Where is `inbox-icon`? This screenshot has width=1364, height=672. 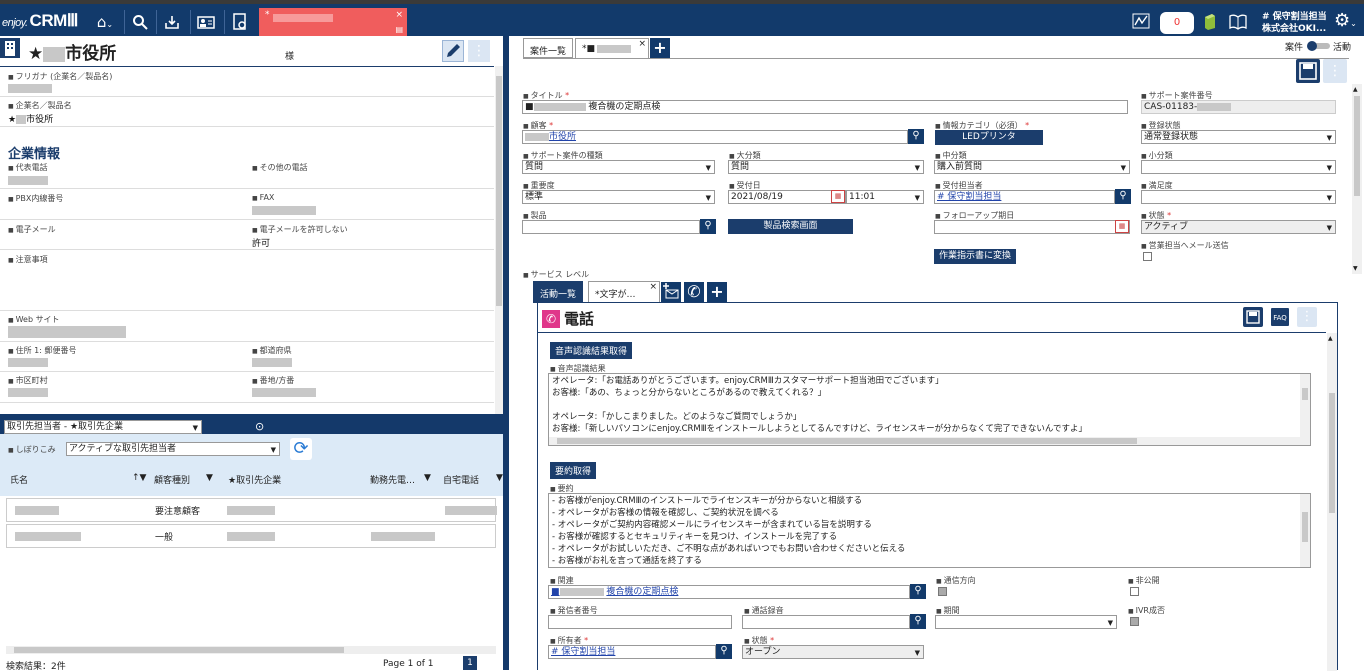 inbox-icon is located at coordinates (172, 22).